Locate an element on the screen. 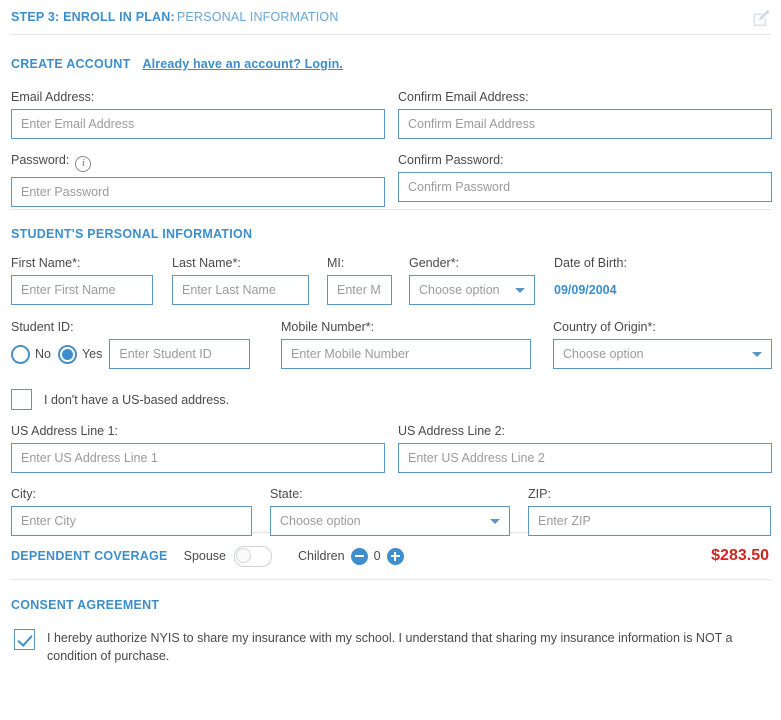  info-circle-icon: i is located at coordinates (83, 164).